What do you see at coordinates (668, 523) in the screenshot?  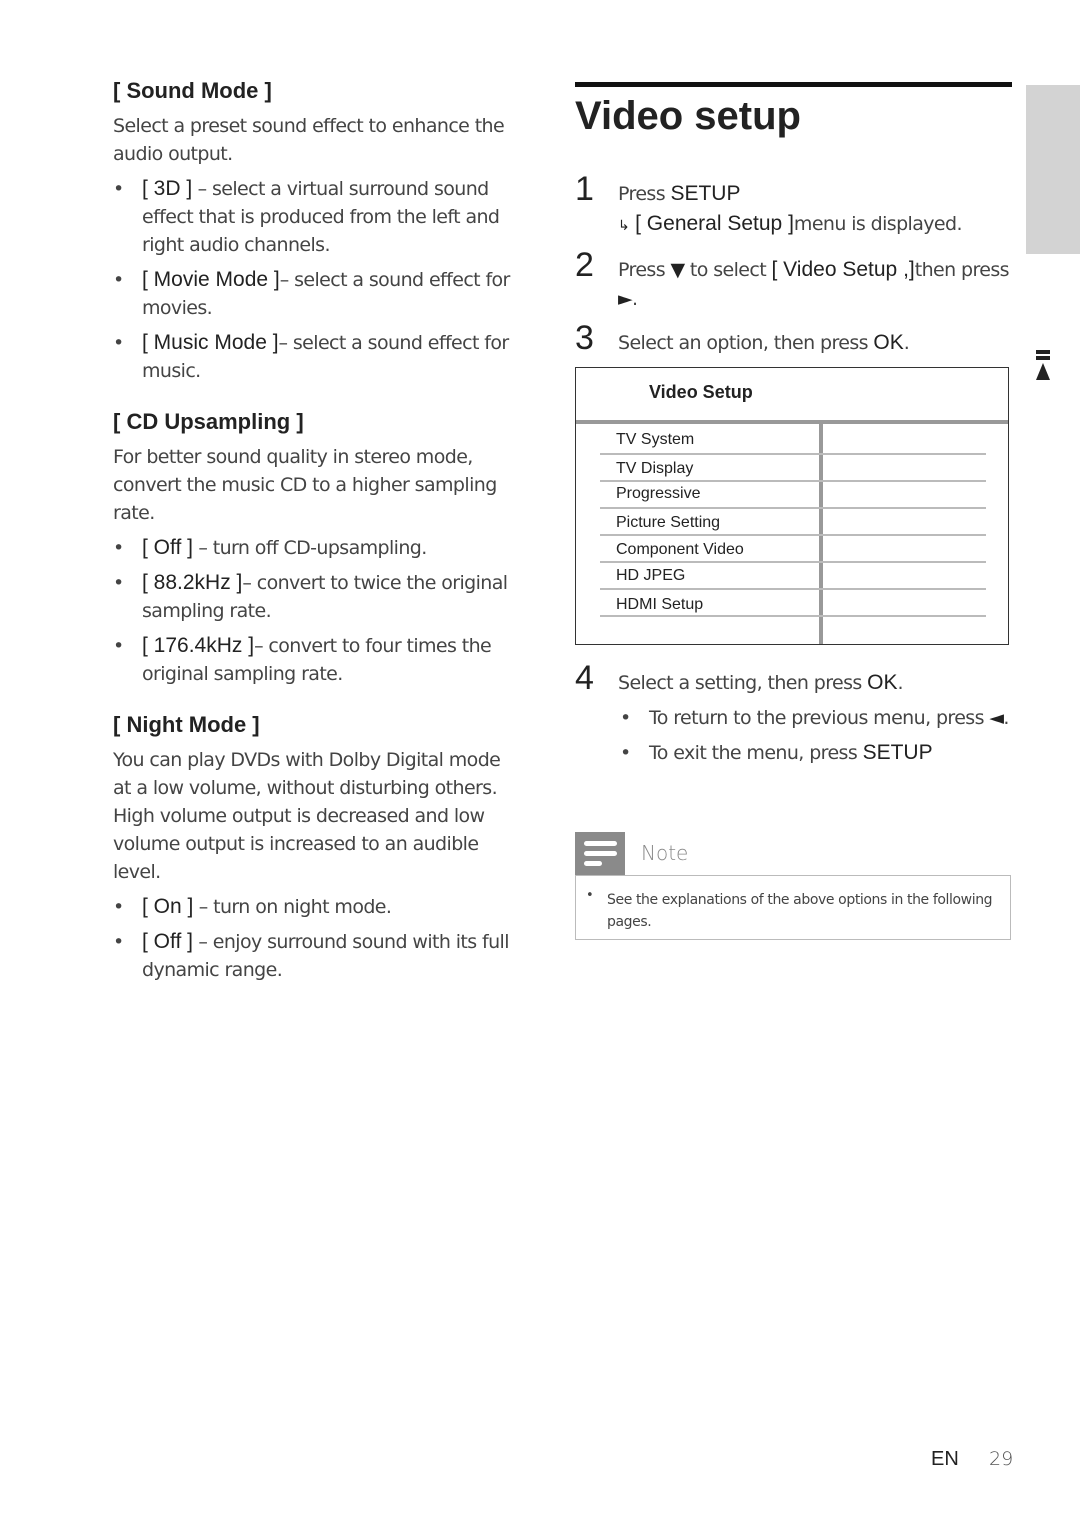 I see `menu-item-picture-setting: Picture Setting` at bounding box center [668, 523].